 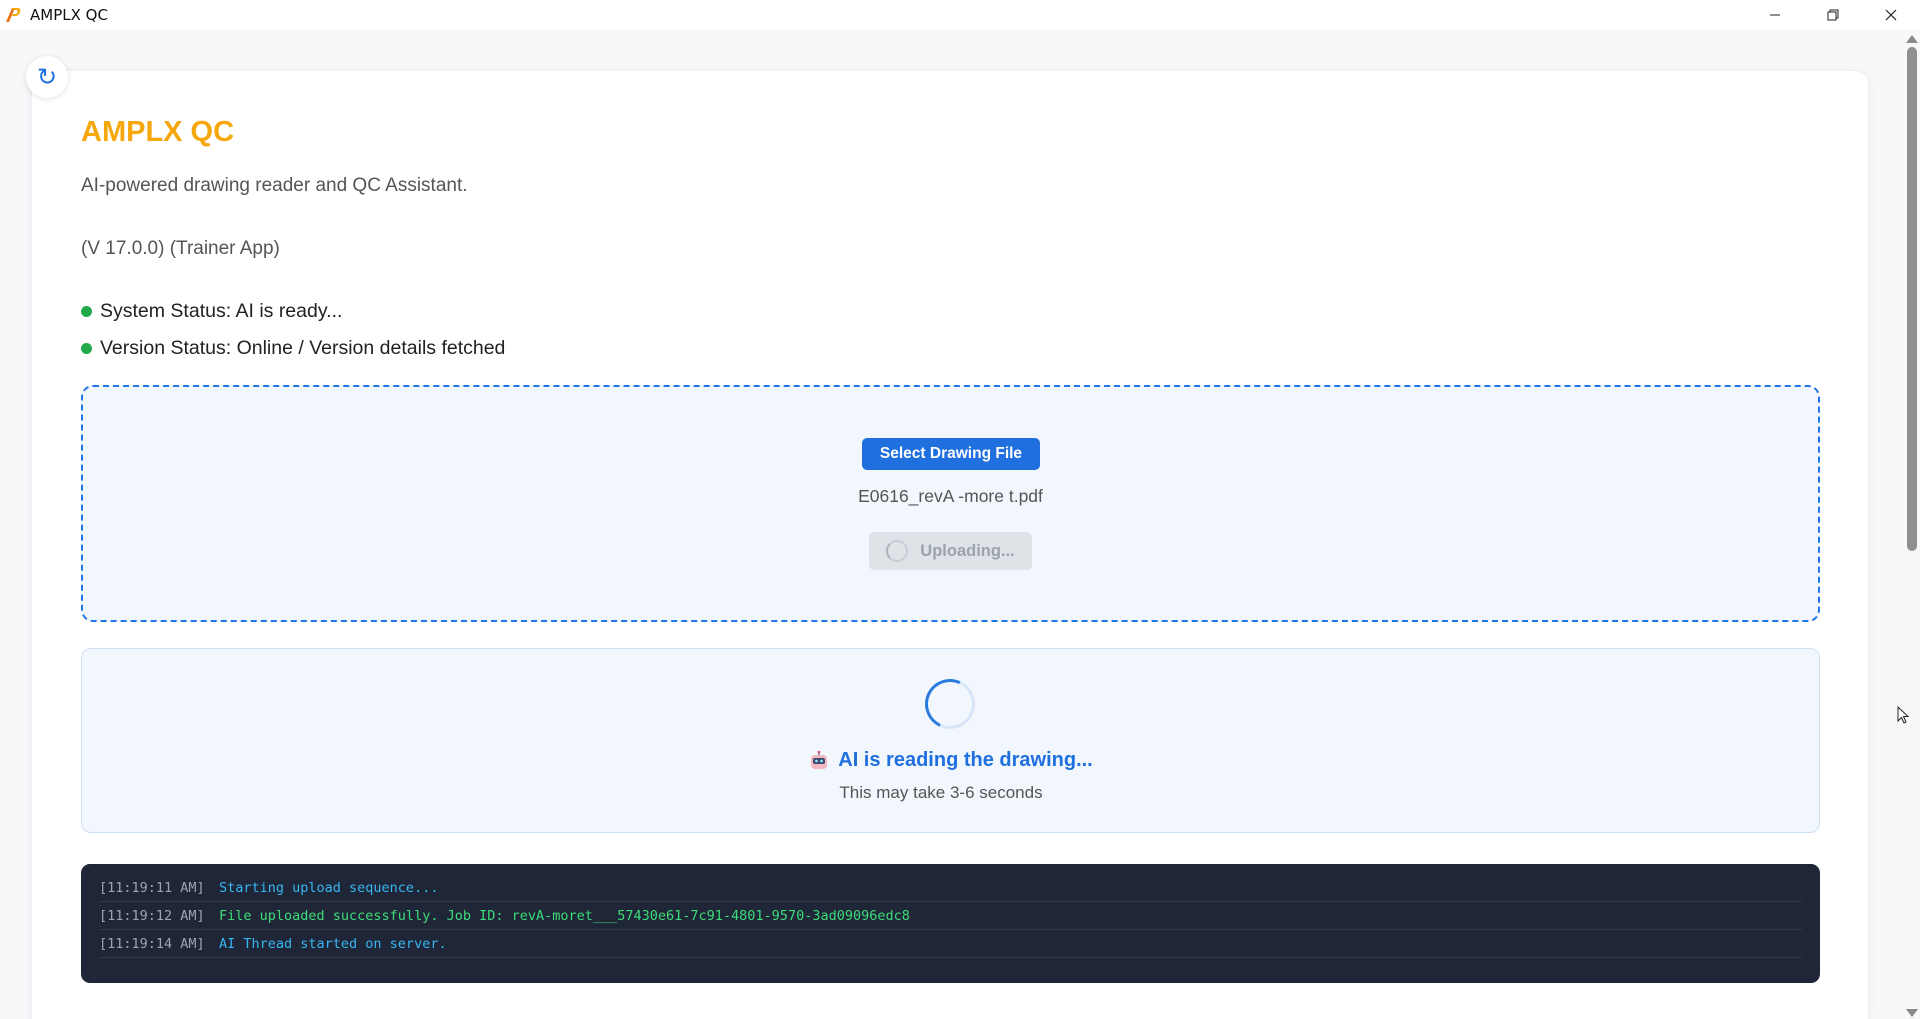 I want to click on vertical-scrollbar, so click(x=1911, y=524).